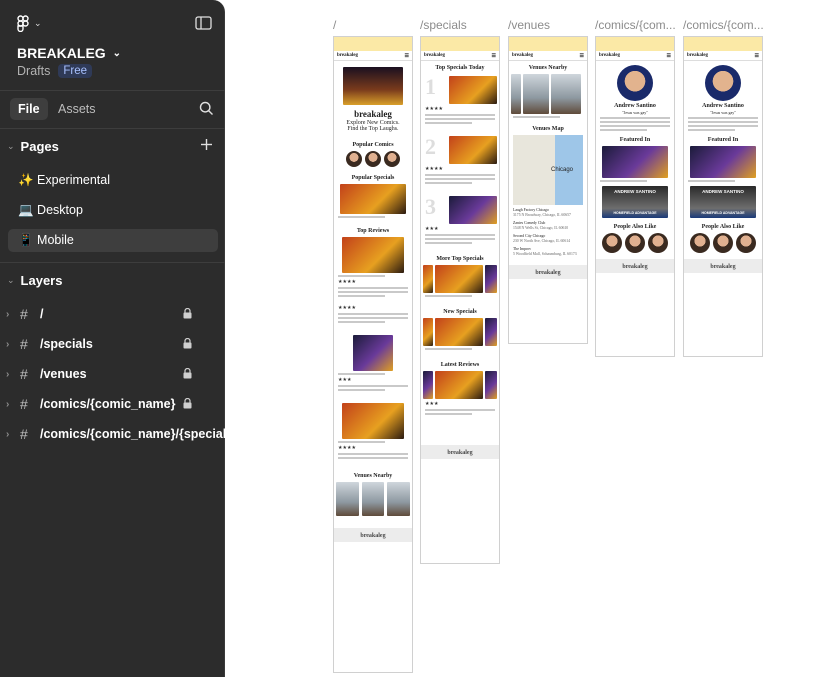 The width and height of the screenshot is (828, 677). I want to click on plan-badge: Free, so click(75, 71).